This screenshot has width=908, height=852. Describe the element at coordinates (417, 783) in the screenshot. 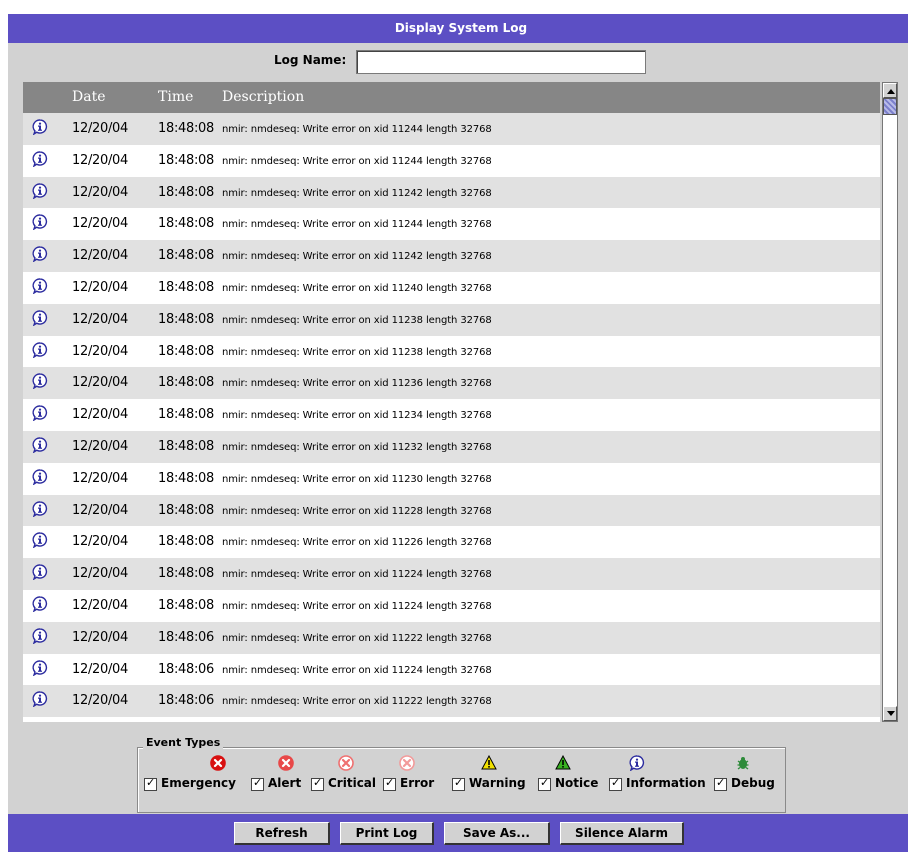

I see `error-label: Error` at that location.